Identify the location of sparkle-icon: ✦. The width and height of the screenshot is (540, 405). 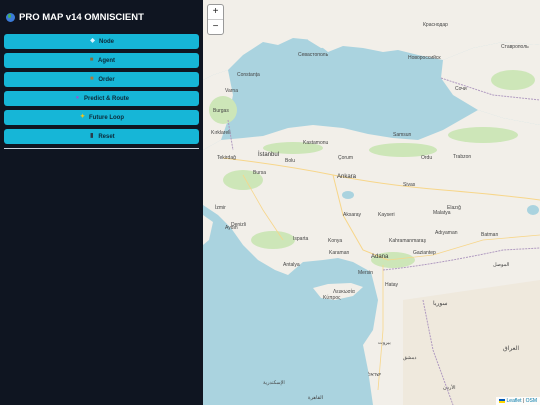
(82, 117).